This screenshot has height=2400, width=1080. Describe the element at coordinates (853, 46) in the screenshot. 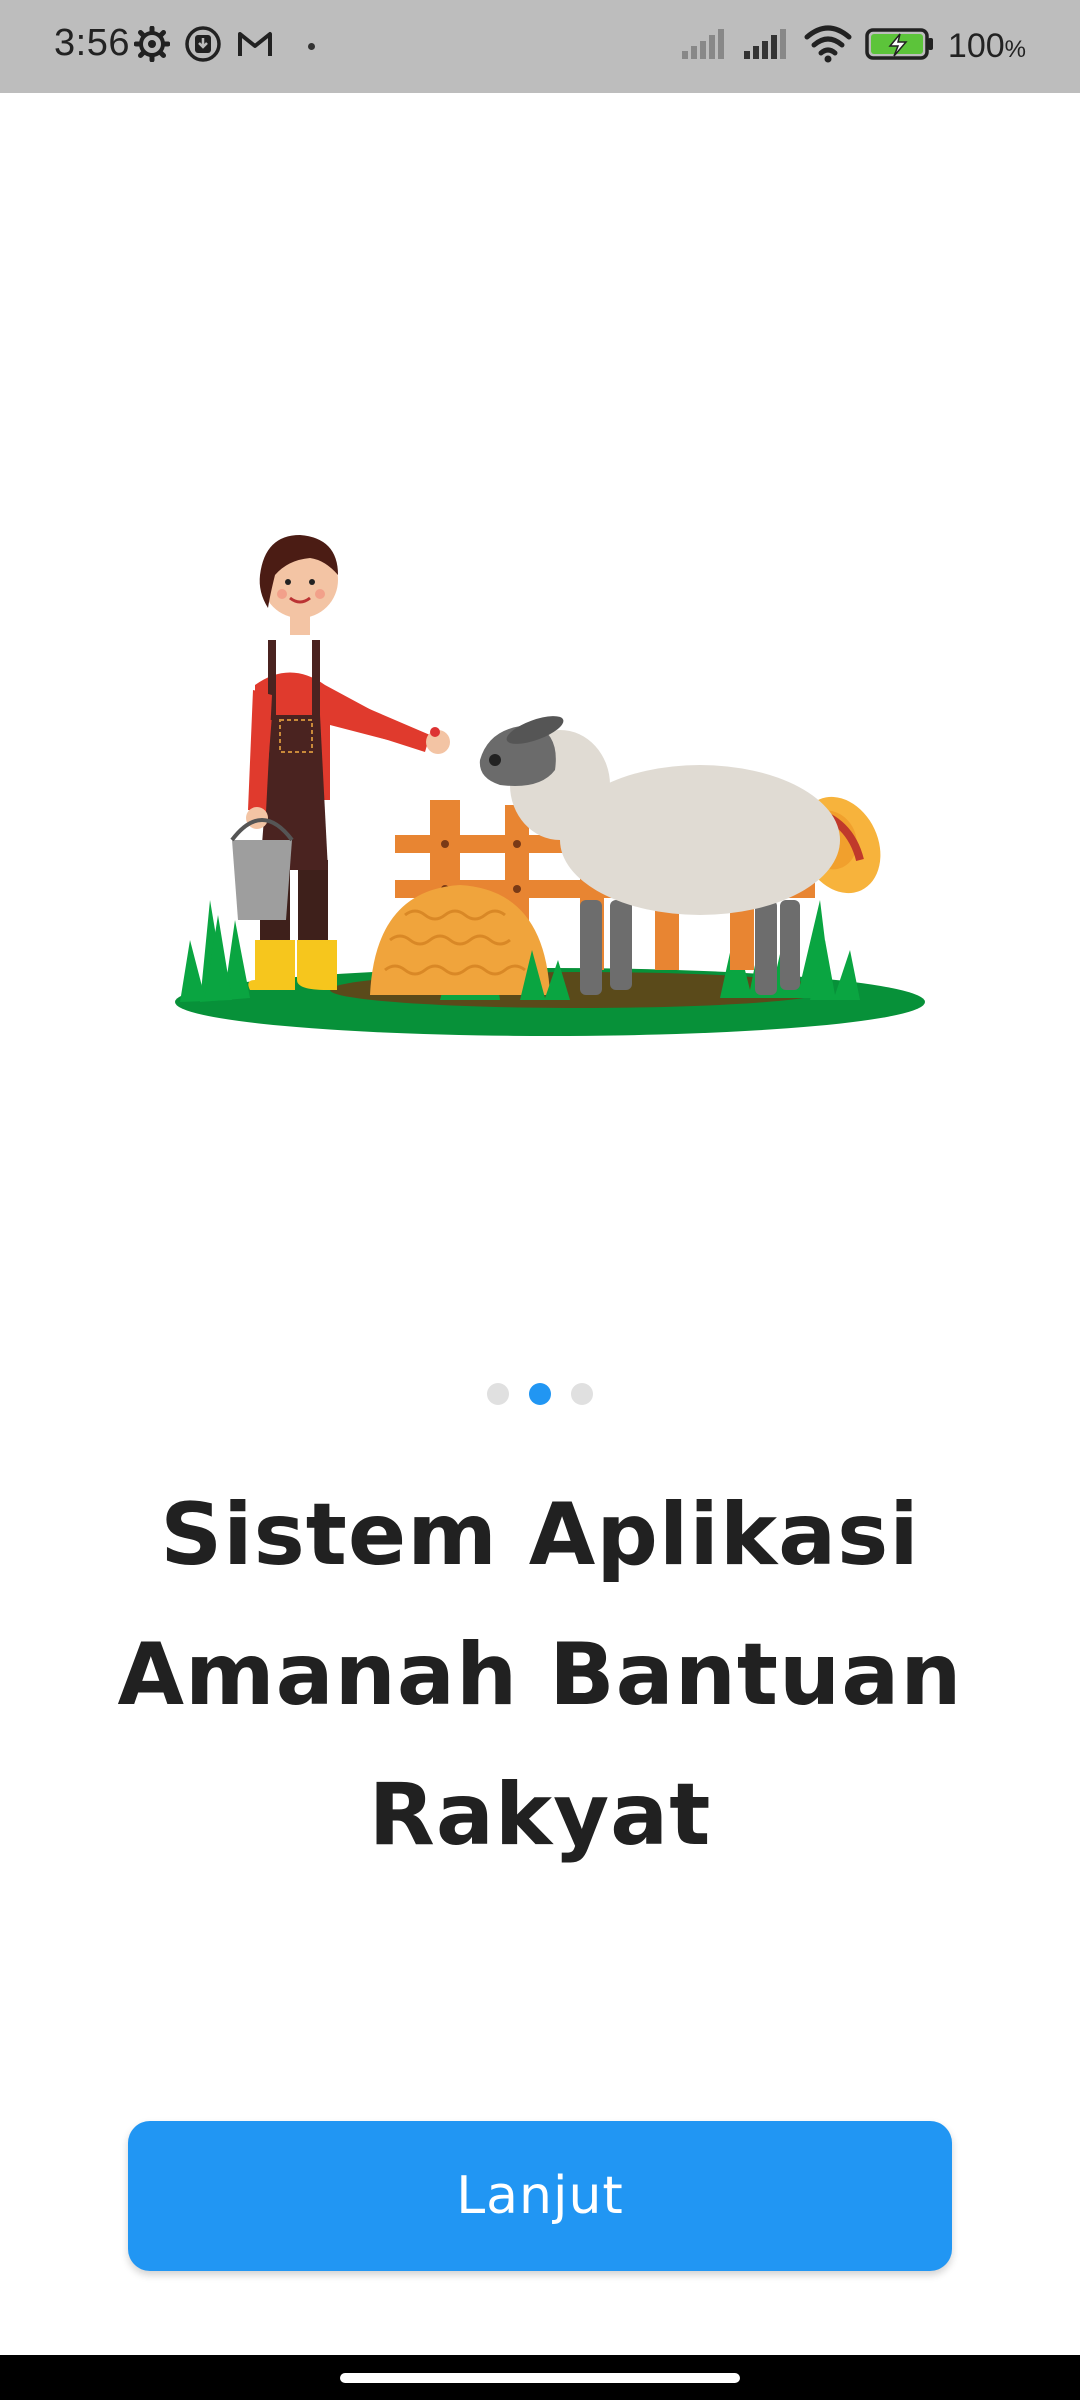

I see `system-icons: 100%` at that location.